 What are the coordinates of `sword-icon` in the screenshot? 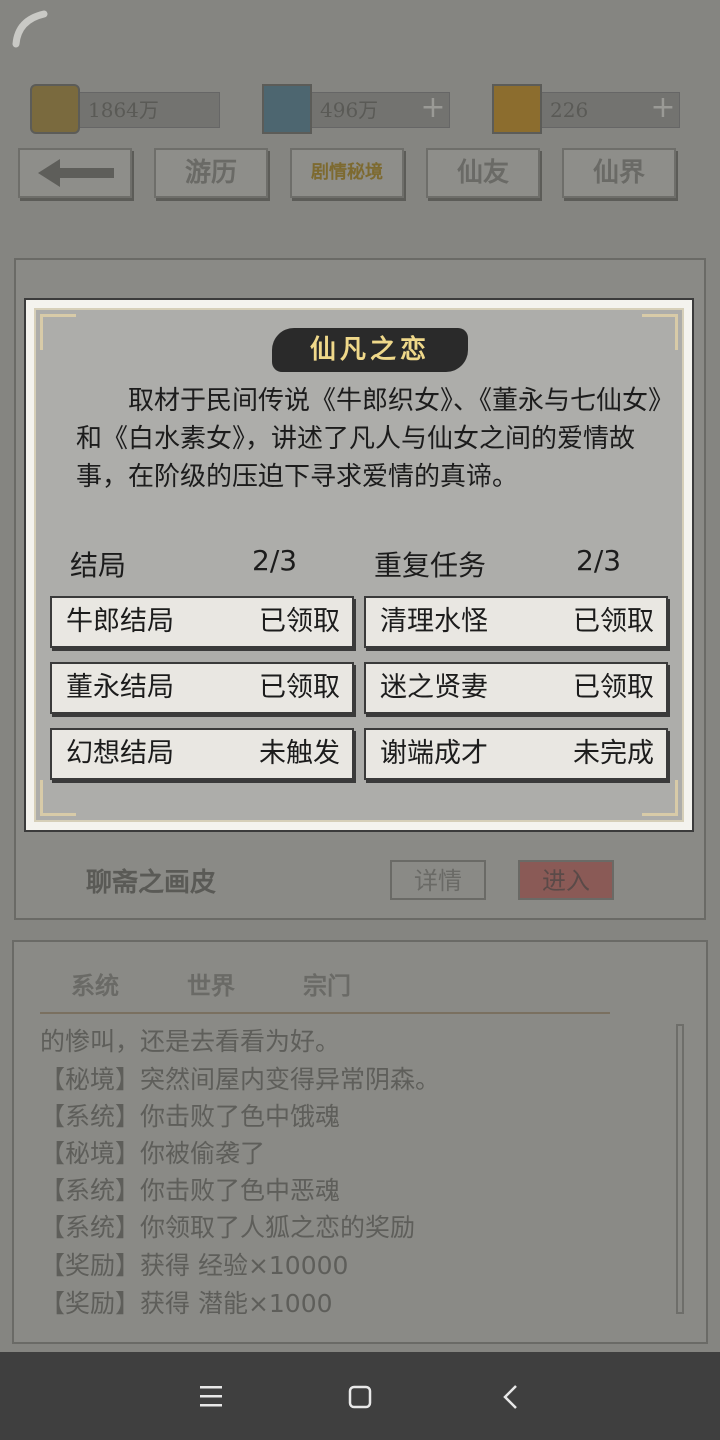 It's located at (287, 109).